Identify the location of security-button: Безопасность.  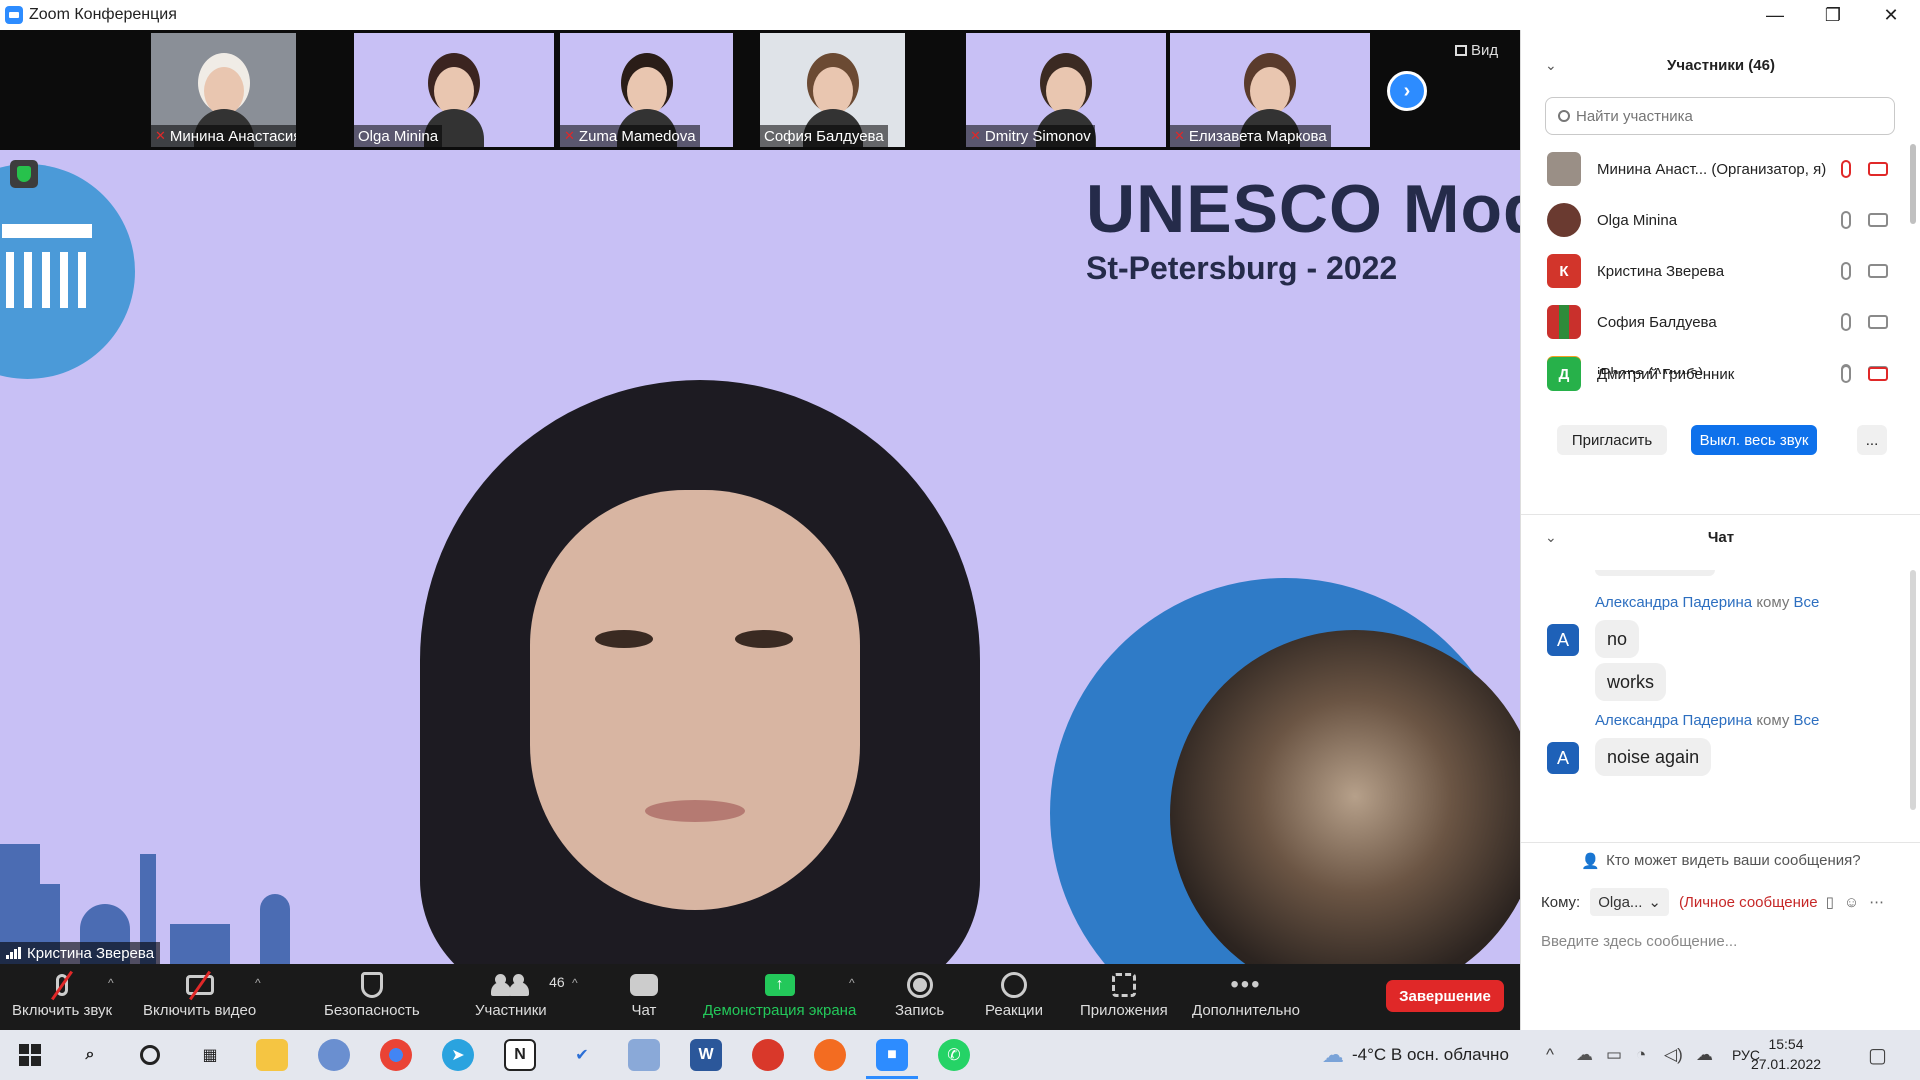
(372, 993).